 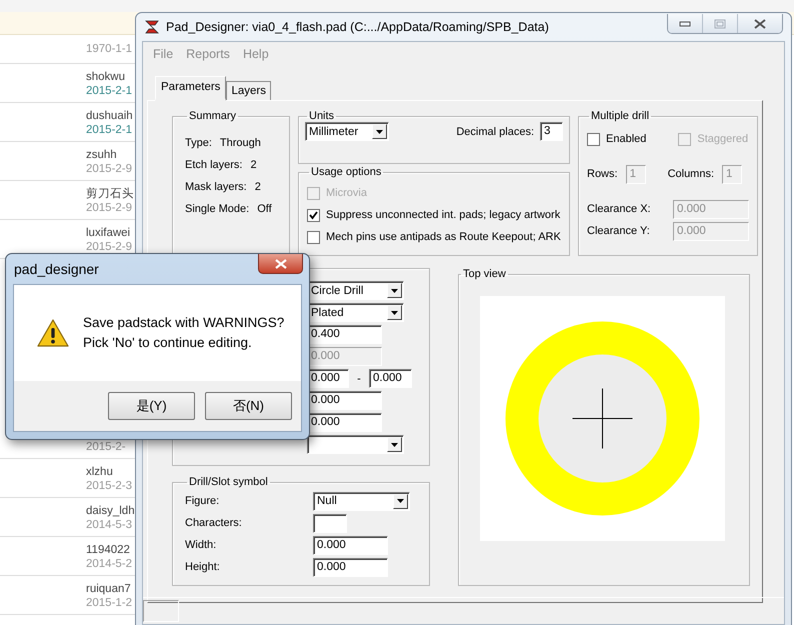 What do you see at coordinates (347, 131) in the screenshot?
I see `dropdown: Millimeter` at bounding box center [347, 131].